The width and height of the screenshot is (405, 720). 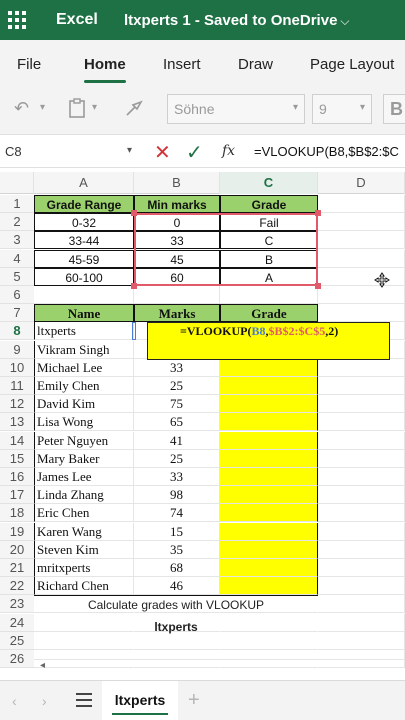 What do you see at coordinates (140, 700) in the screenshot?
I see `sheet-tab-ltxperts: ltxperts` at bounding box center [140, 700].